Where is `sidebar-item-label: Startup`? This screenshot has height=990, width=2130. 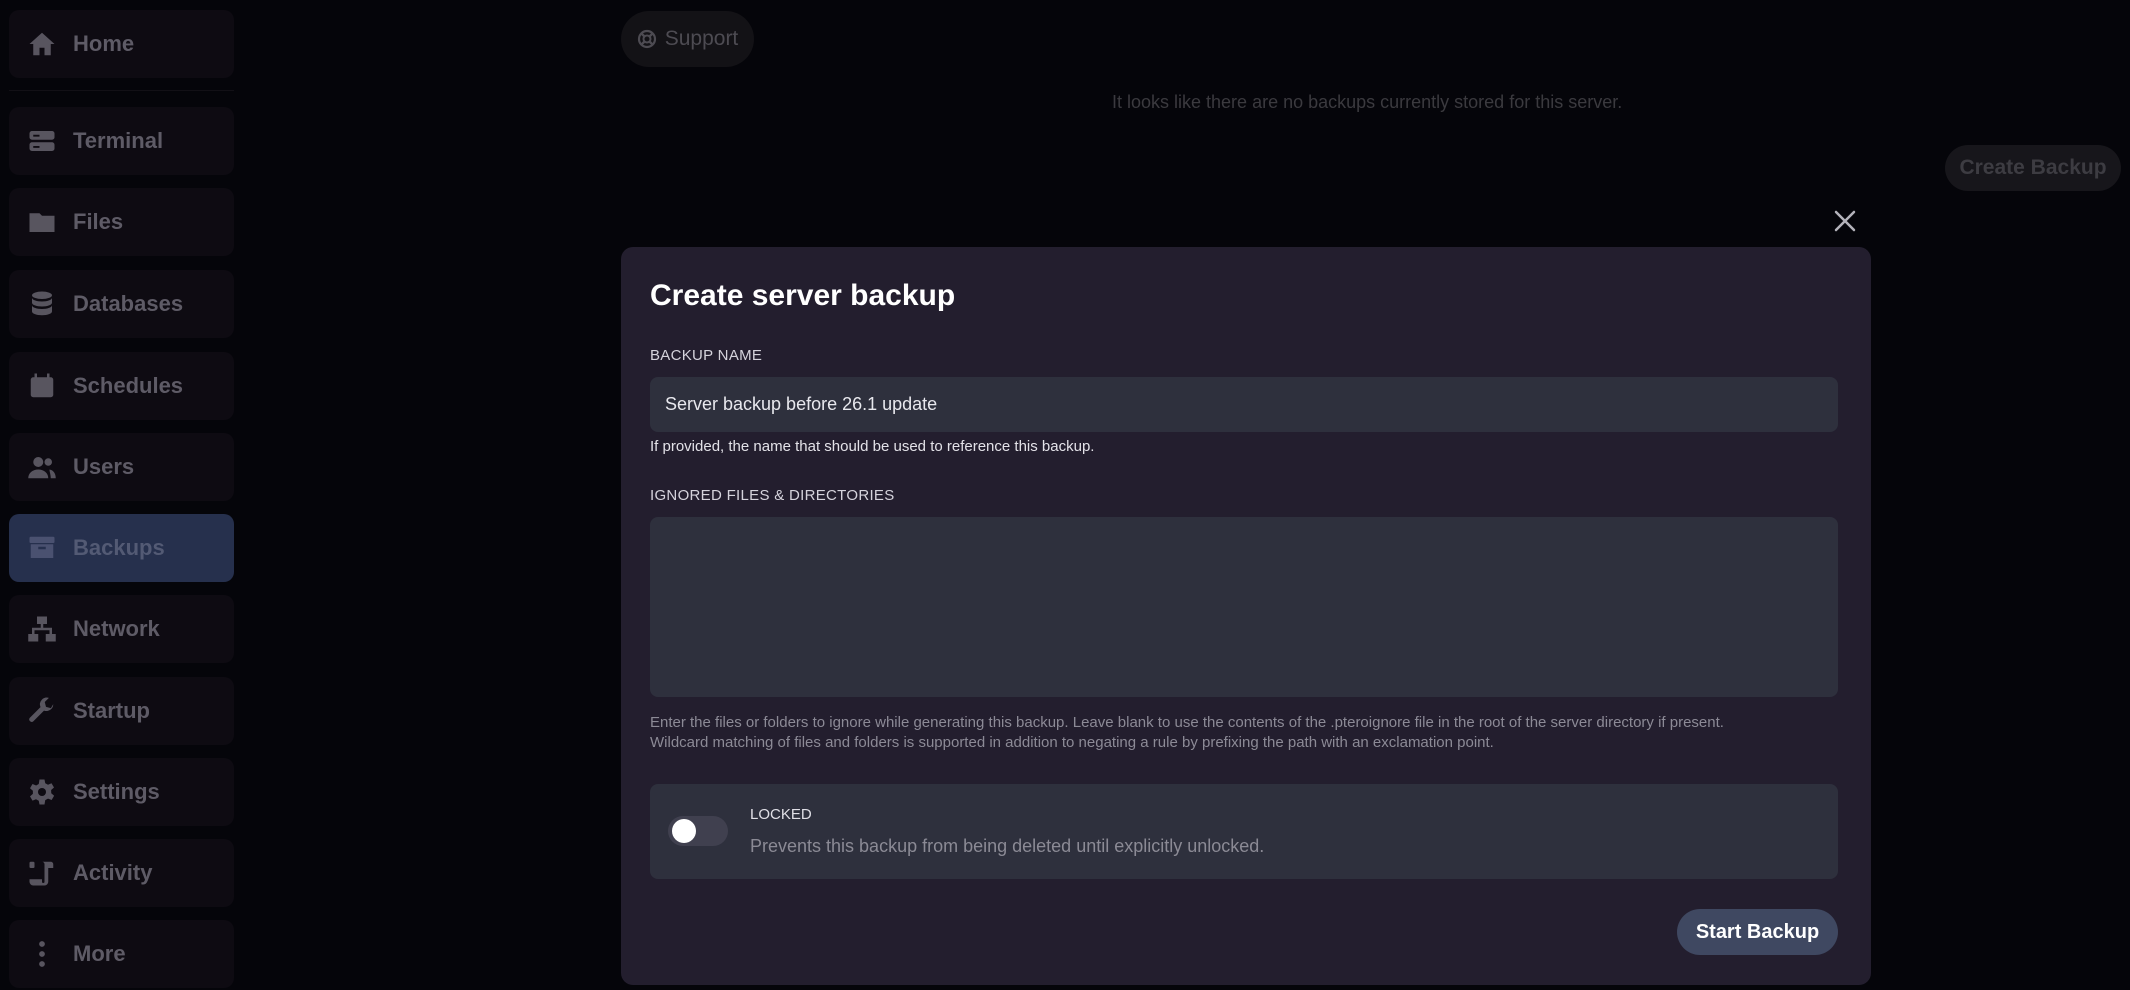 sidebar-item-label: Startup is located at coordinates (111, 710).